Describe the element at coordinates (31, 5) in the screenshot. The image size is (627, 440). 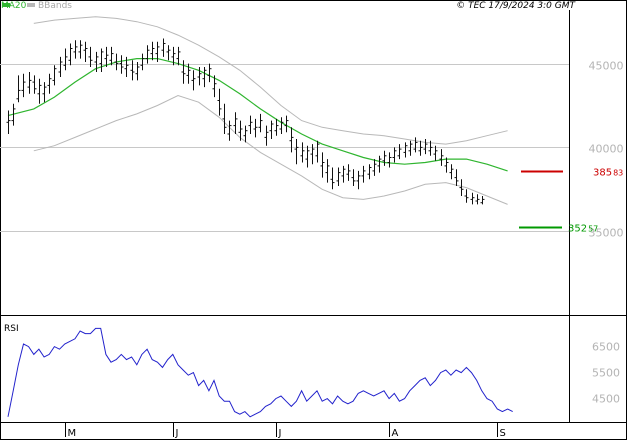
I see `legend-bbands-swatch` at that location.